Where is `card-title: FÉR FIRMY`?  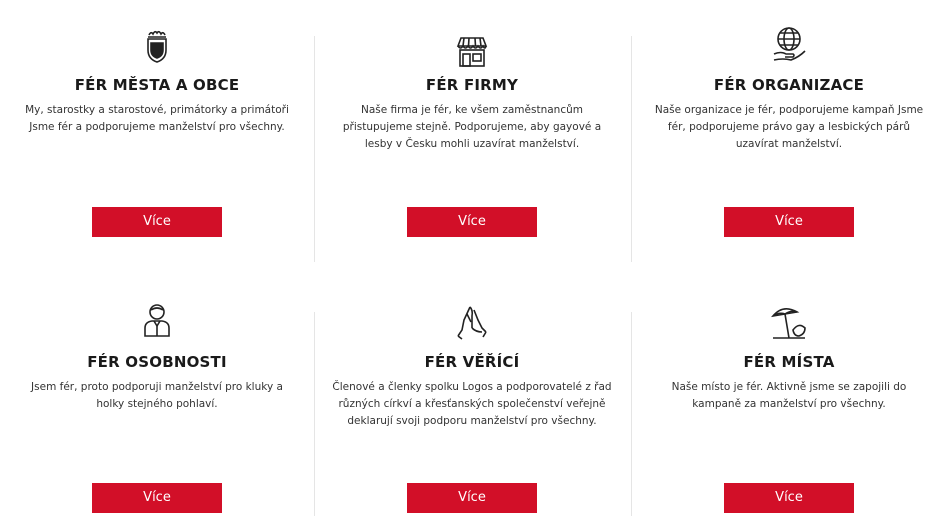
card-title: FÉR FIRMY is located at coordinates (472, 85).